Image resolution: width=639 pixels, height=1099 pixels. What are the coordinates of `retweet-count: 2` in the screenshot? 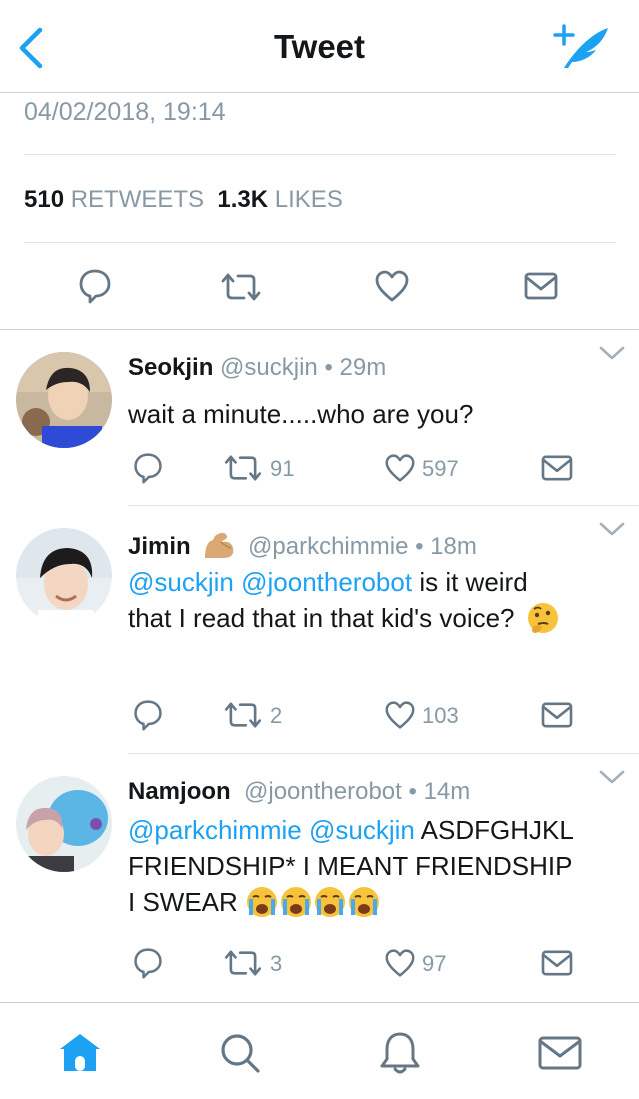 It's located at (276, 715).